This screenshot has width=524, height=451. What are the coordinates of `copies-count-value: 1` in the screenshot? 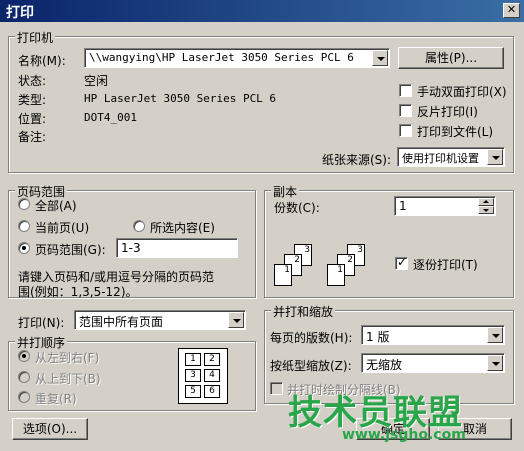 It's located at (403, 206).